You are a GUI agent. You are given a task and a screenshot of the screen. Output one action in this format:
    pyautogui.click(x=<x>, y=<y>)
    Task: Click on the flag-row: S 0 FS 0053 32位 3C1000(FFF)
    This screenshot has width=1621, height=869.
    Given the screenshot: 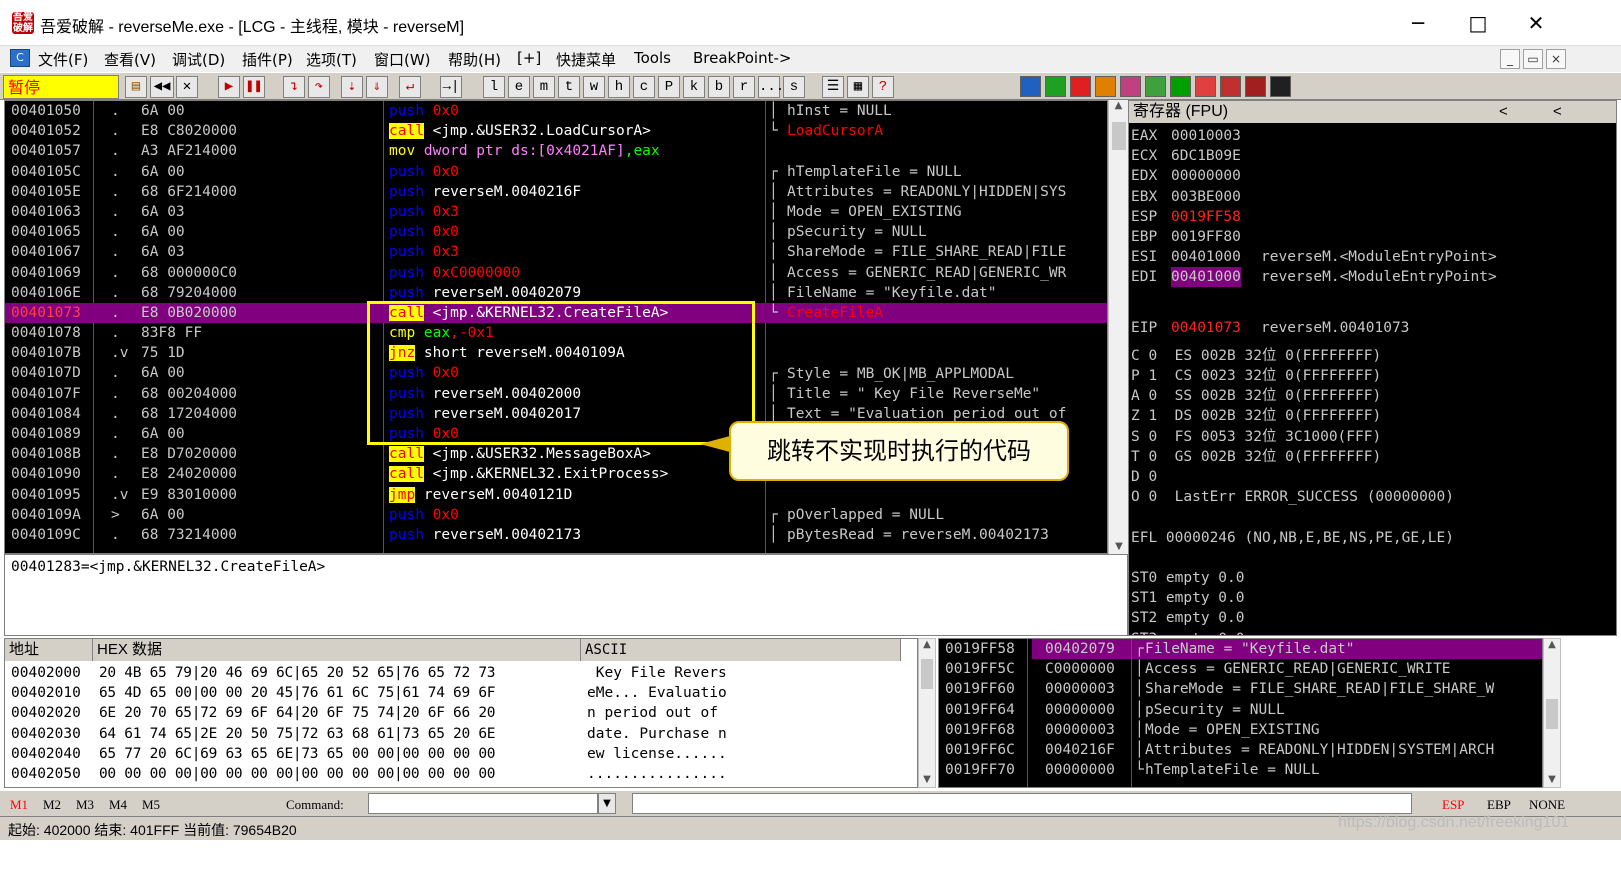 What is the action you would take?
    pyautogui.click(x=1373, y=437)
    